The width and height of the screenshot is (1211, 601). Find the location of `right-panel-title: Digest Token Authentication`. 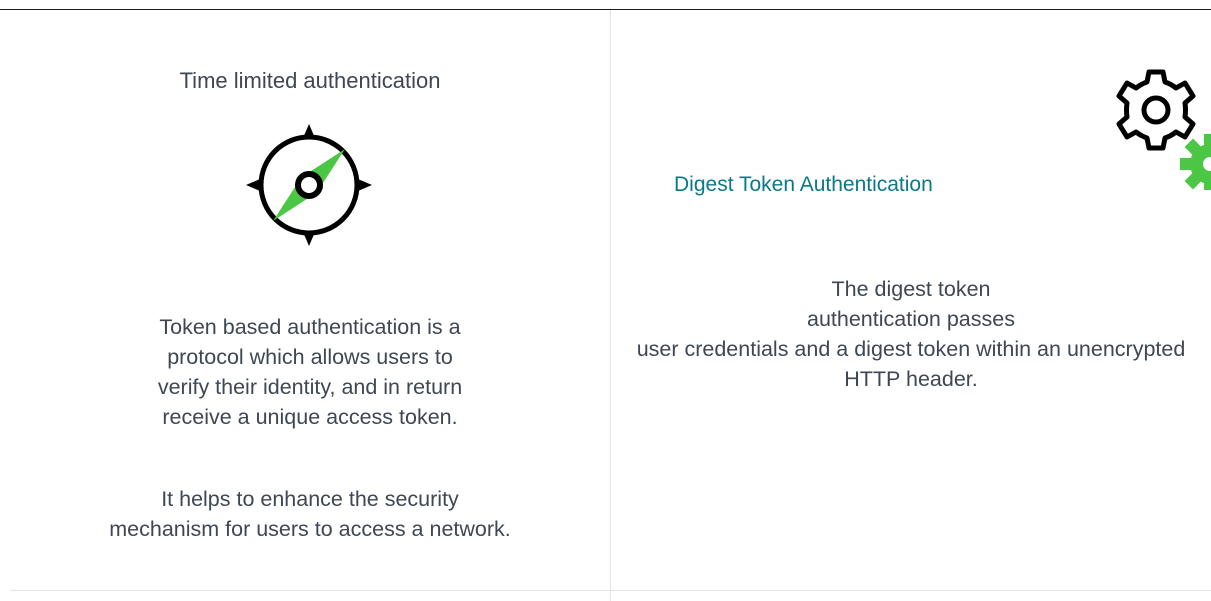

right-panel-title: Digest Token Authentication is located at coordinates (803, 184).